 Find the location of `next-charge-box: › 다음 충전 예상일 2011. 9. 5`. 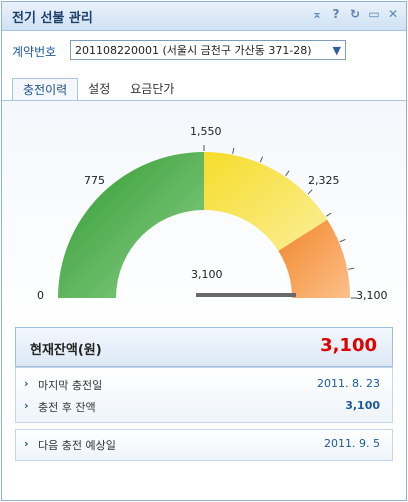

next-charge-box: › 다음 충전 예상일 2011. 9. 5 is located at coordinates (204, 445).